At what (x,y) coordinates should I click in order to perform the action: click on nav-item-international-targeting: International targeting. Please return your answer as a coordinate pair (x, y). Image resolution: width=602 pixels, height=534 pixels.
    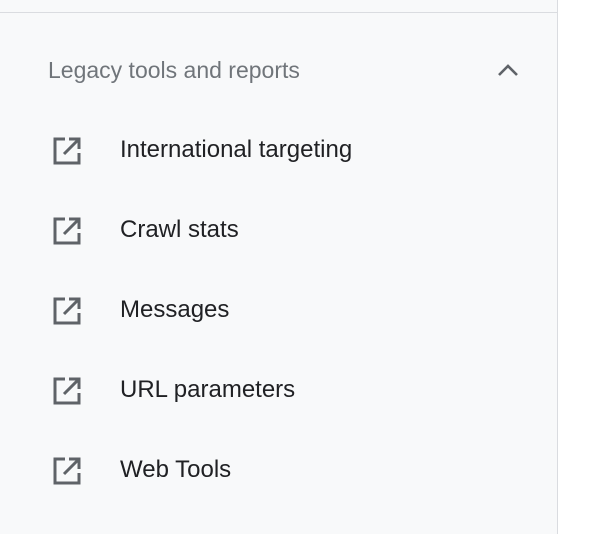
    Looking at the image, I should click on (278, 150).